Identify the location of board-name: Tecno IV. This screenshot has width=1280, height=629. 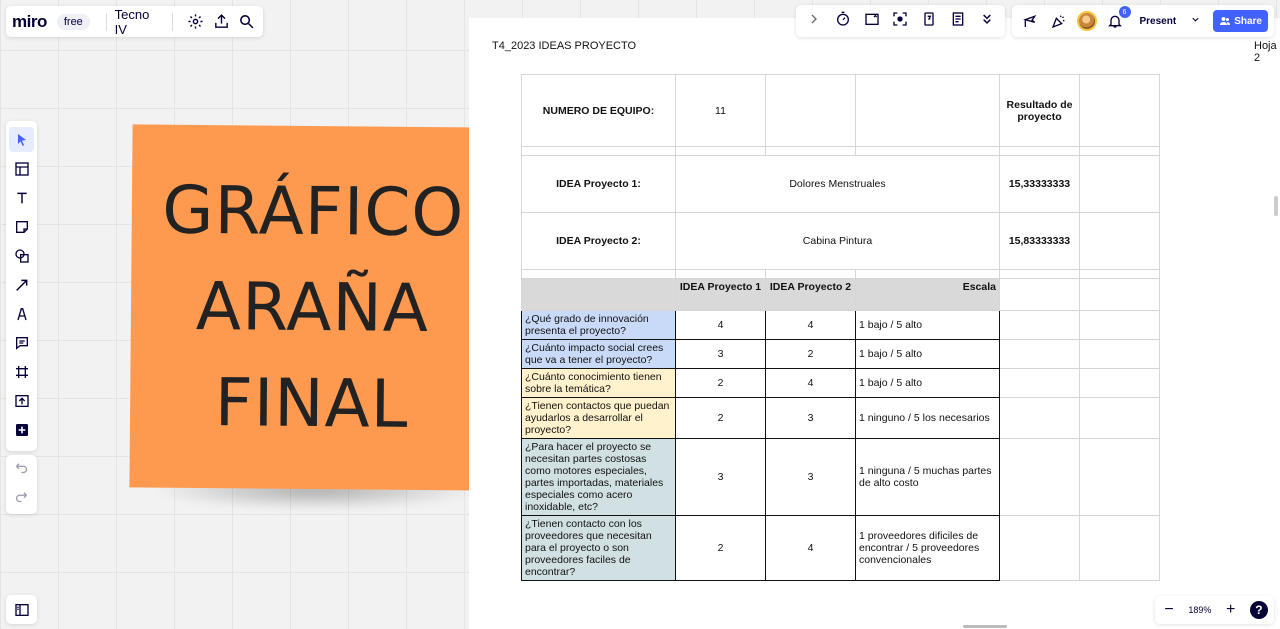
(136, 22).